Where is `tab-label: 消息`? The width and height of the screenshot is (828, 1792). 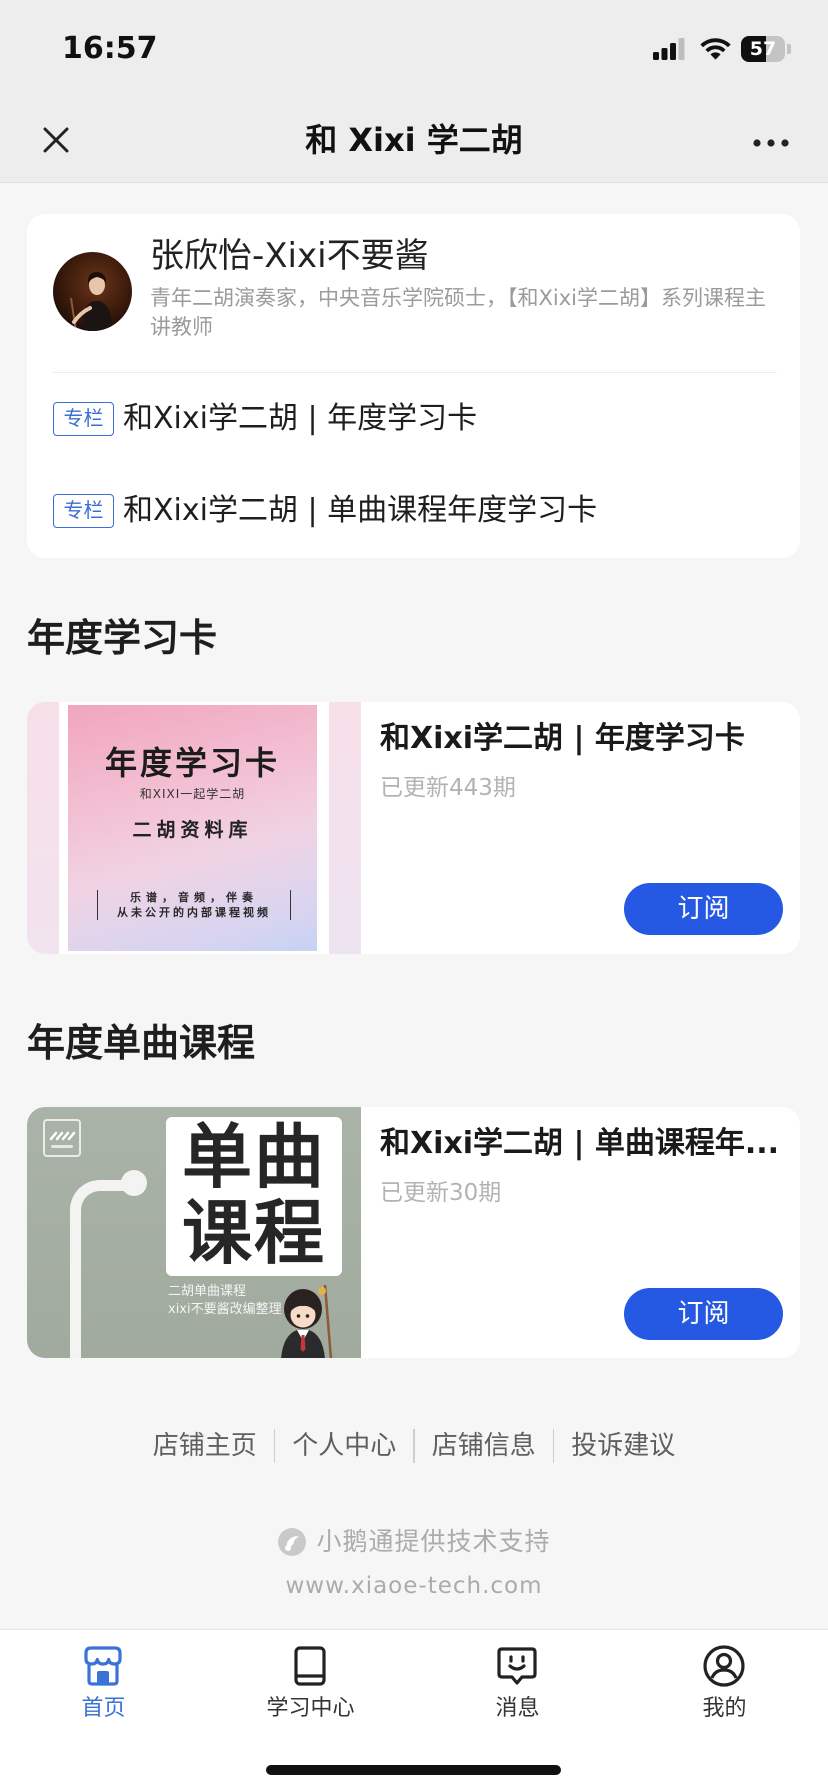 tab-label: 消息 is located at coordinates (517, 1708).